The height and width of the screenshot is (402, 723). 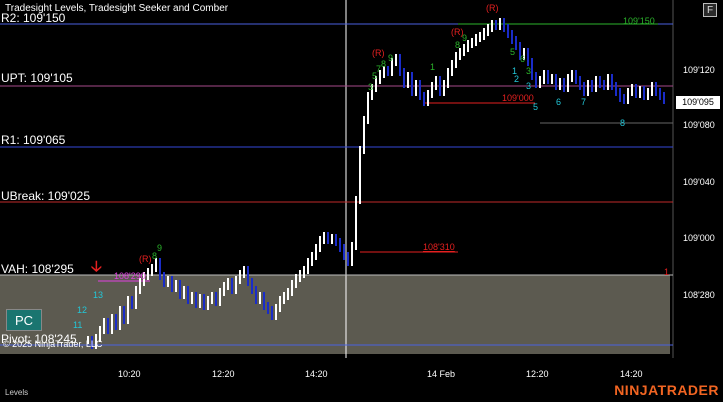 I want to click on line-label-109000: 109'000, so click(x=518, y=98).